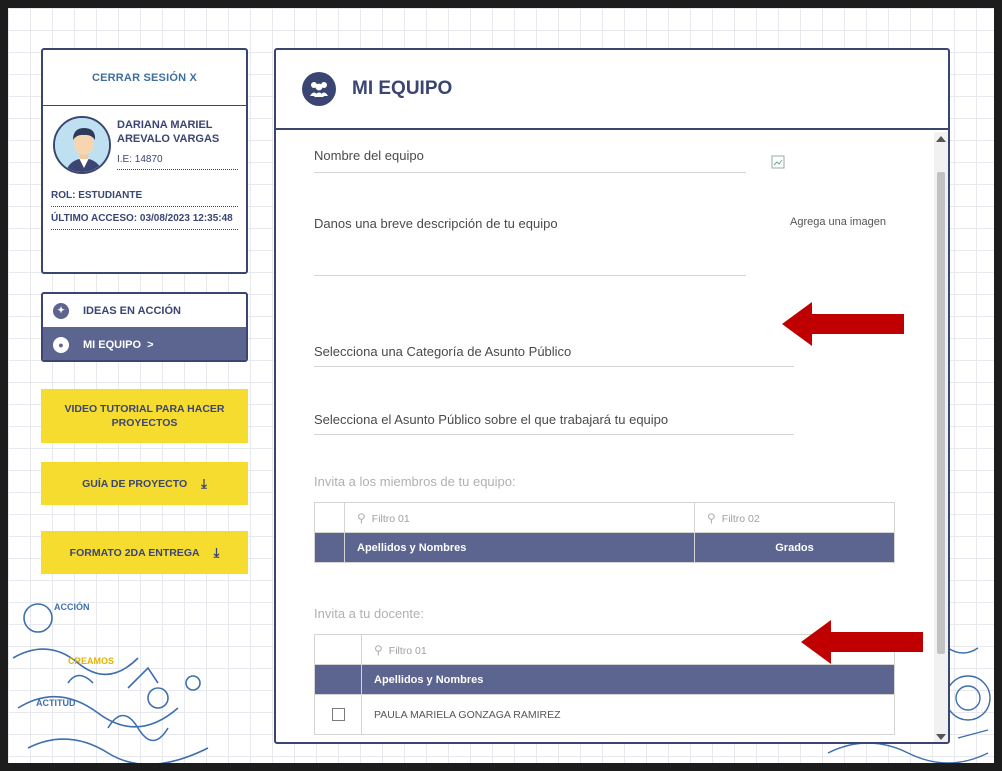  I want to click on user-avatar, so click(82, 145).